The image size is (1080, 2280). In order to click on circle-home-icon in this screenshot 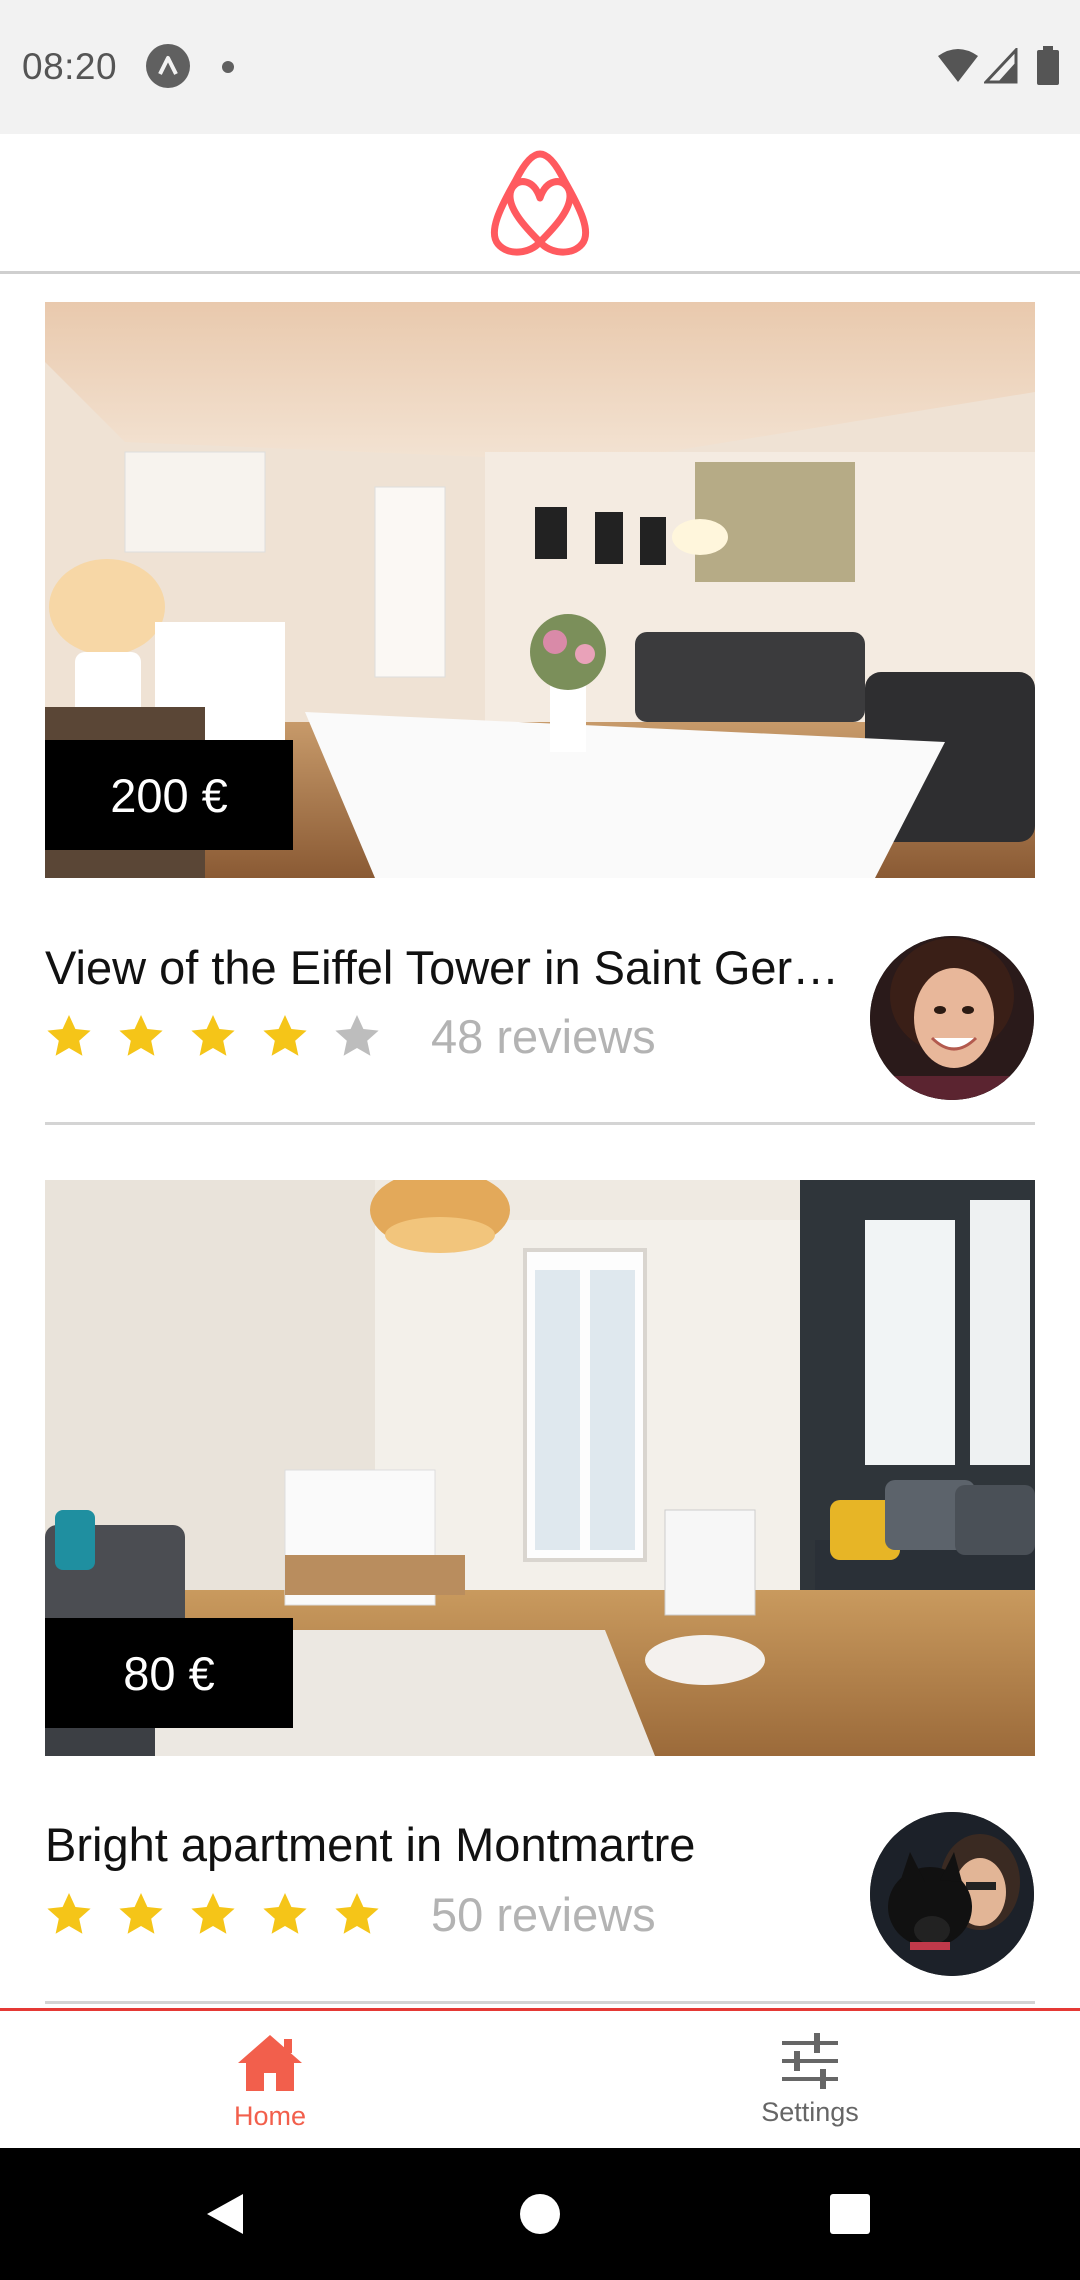, I will do `click(540, 2214)`.